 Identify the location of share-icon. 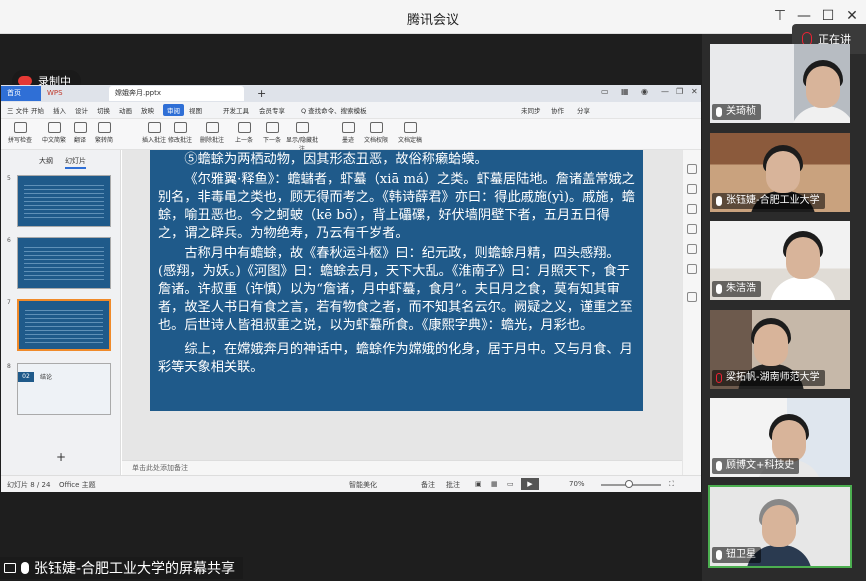
(692, 269).